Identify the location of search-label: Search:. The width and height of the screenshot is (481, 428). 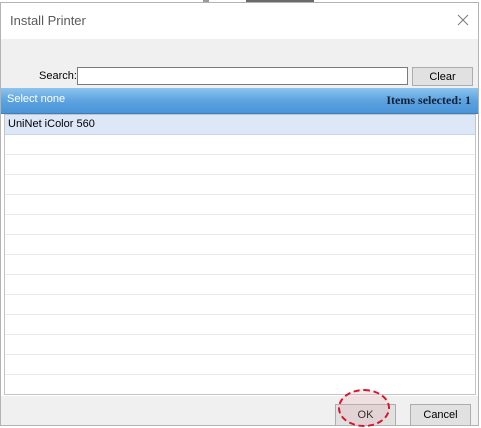
(58, 76).